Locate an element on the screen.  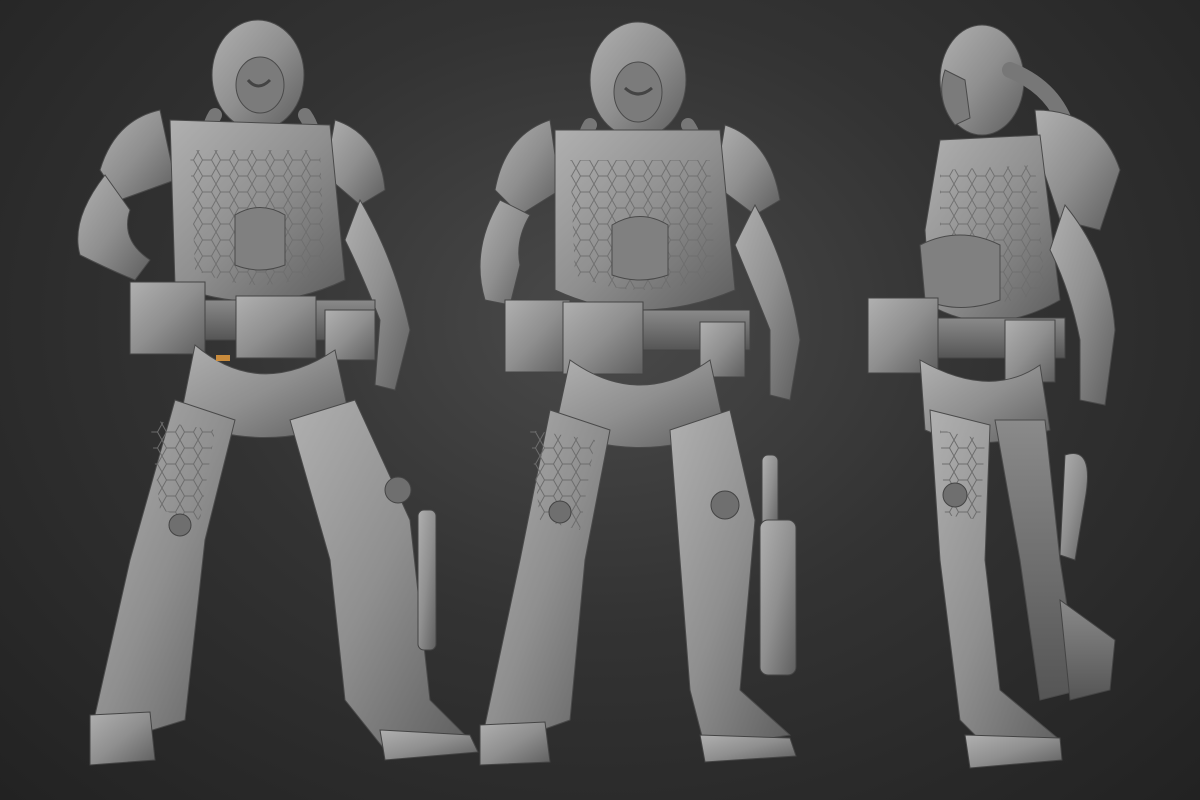
arm-left is located at coordinates (505, 252).